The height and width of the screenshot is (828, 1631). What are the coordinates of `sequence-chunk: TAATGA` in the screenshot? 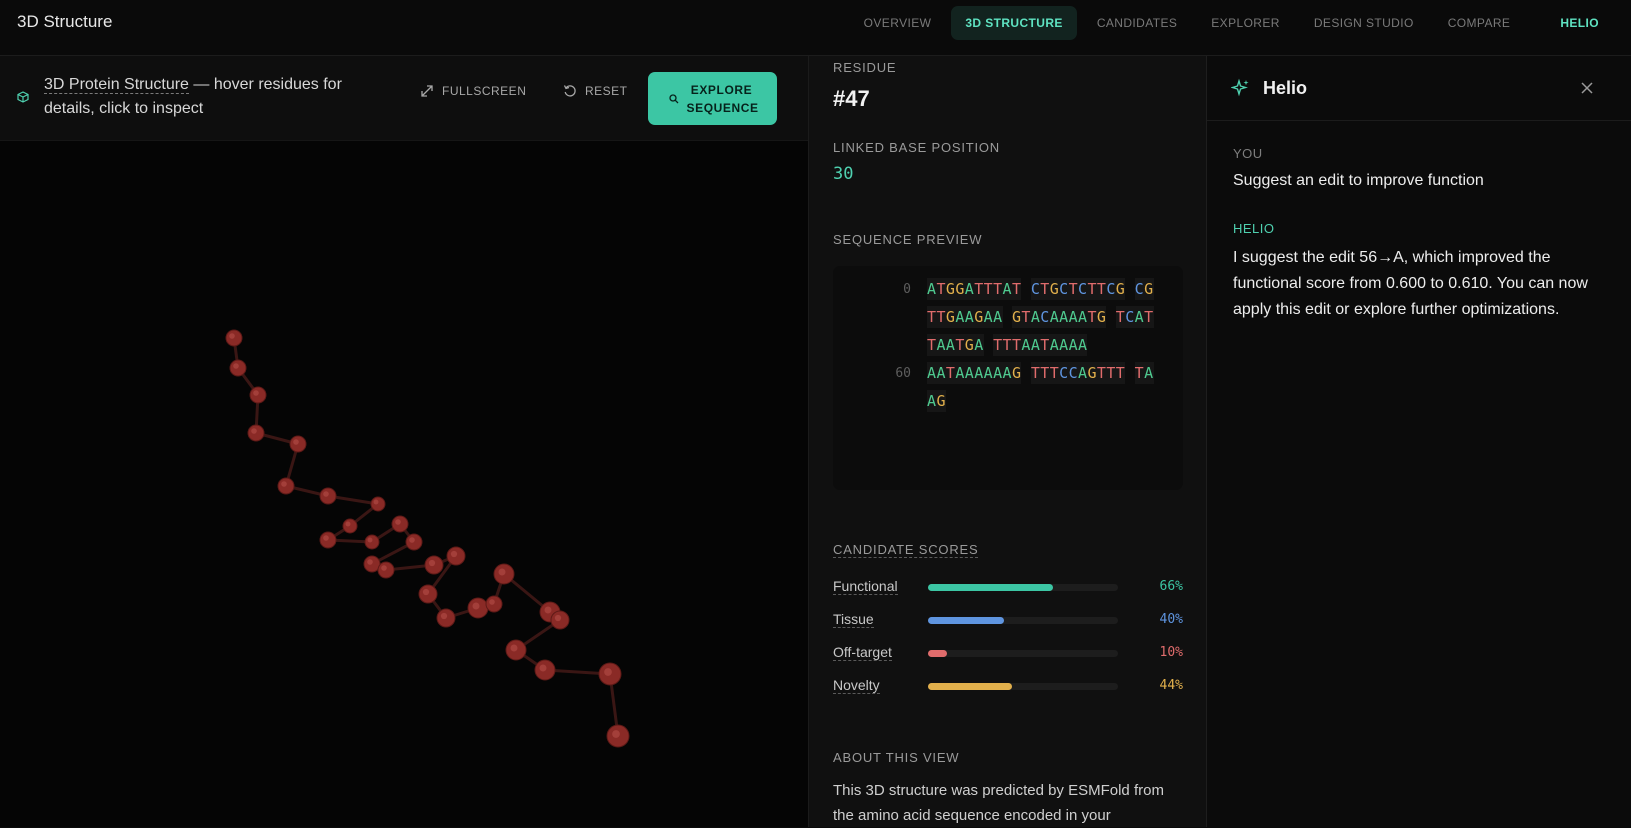 It's located at (955, 345).